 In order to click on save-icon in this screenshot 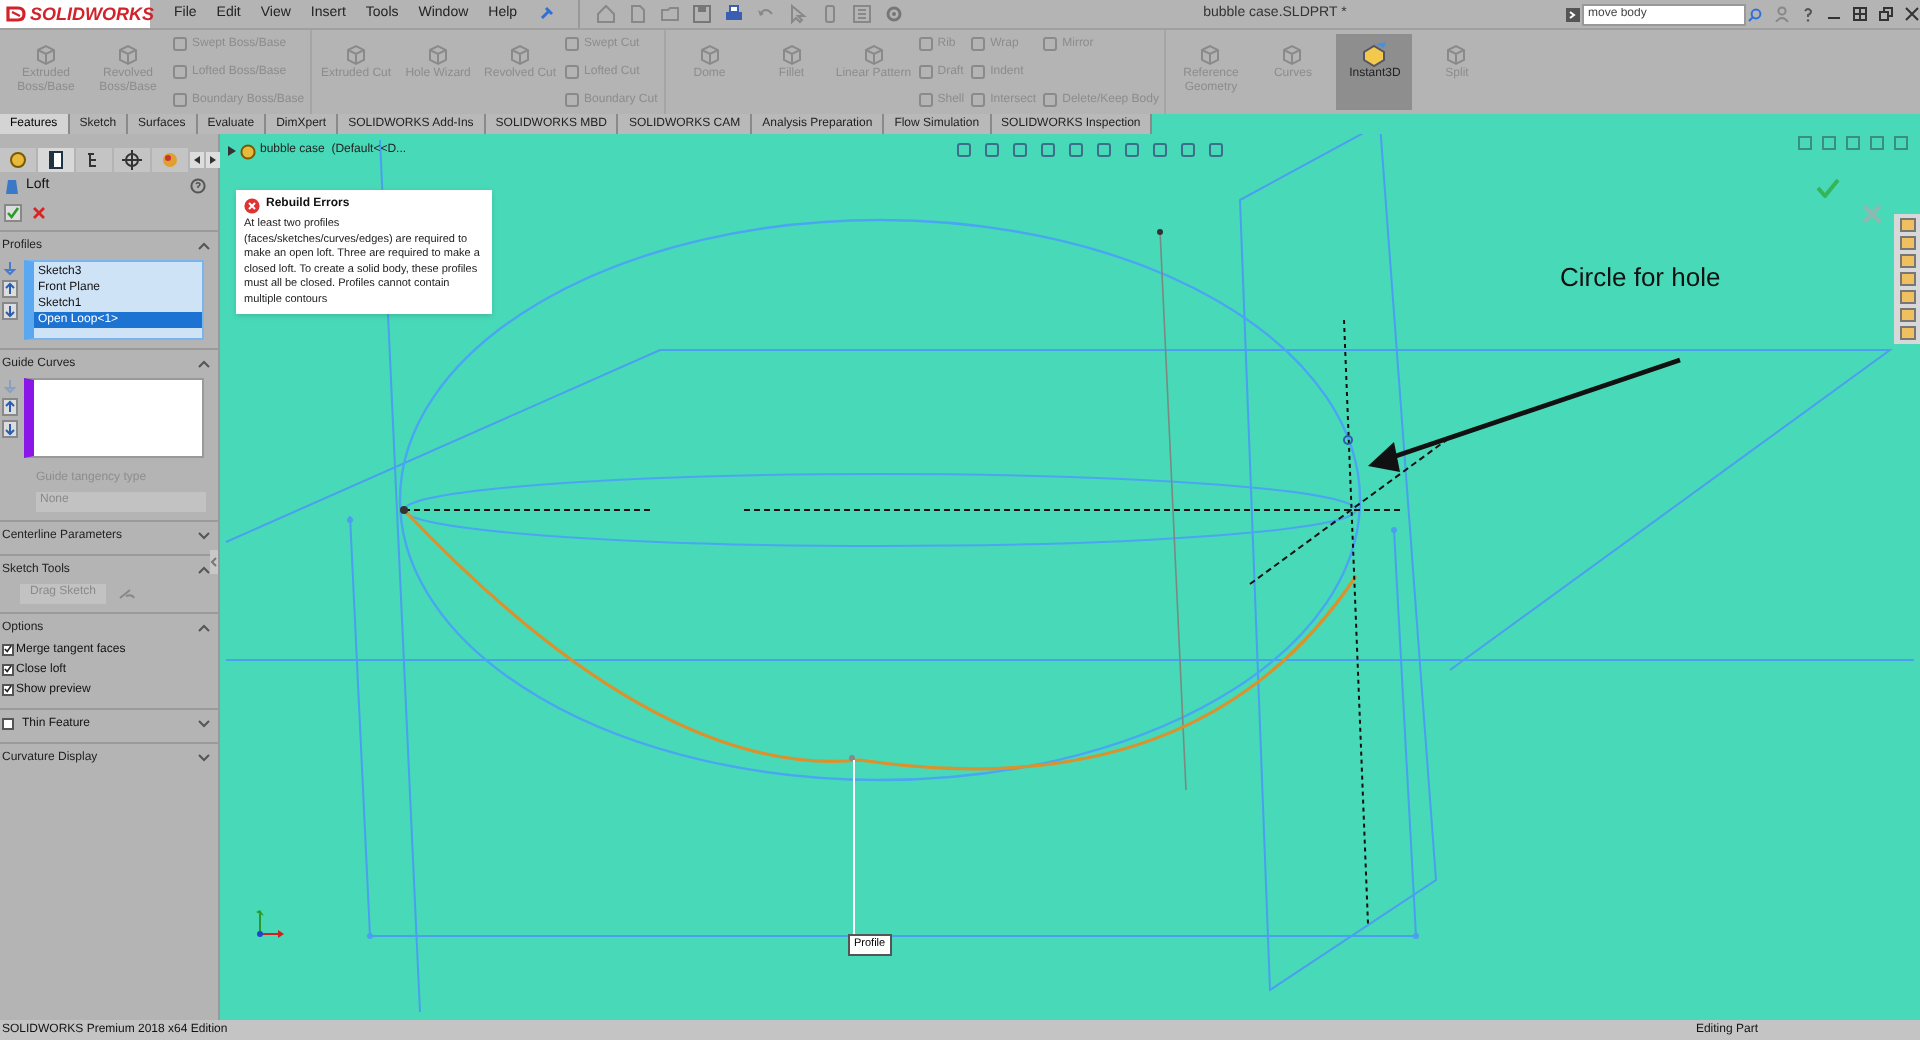, I will do `click(701, 14)`.